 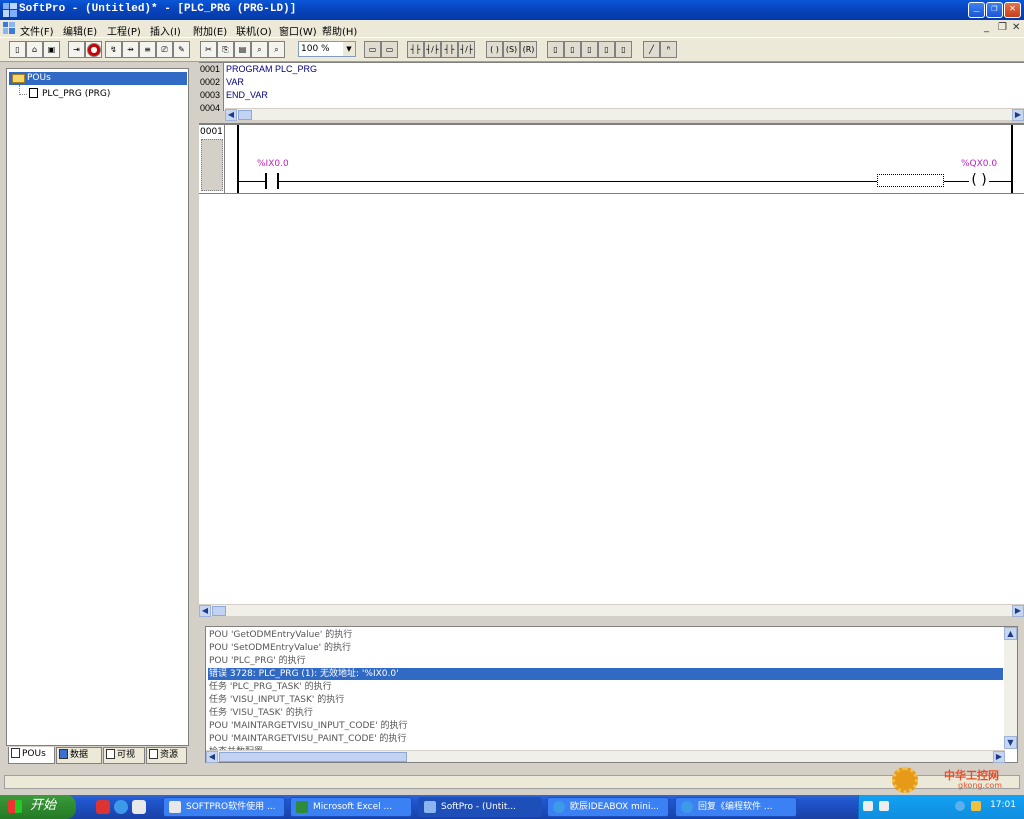 I want to click on breakpoint-icon: ≡, so click(x=147, y=49).